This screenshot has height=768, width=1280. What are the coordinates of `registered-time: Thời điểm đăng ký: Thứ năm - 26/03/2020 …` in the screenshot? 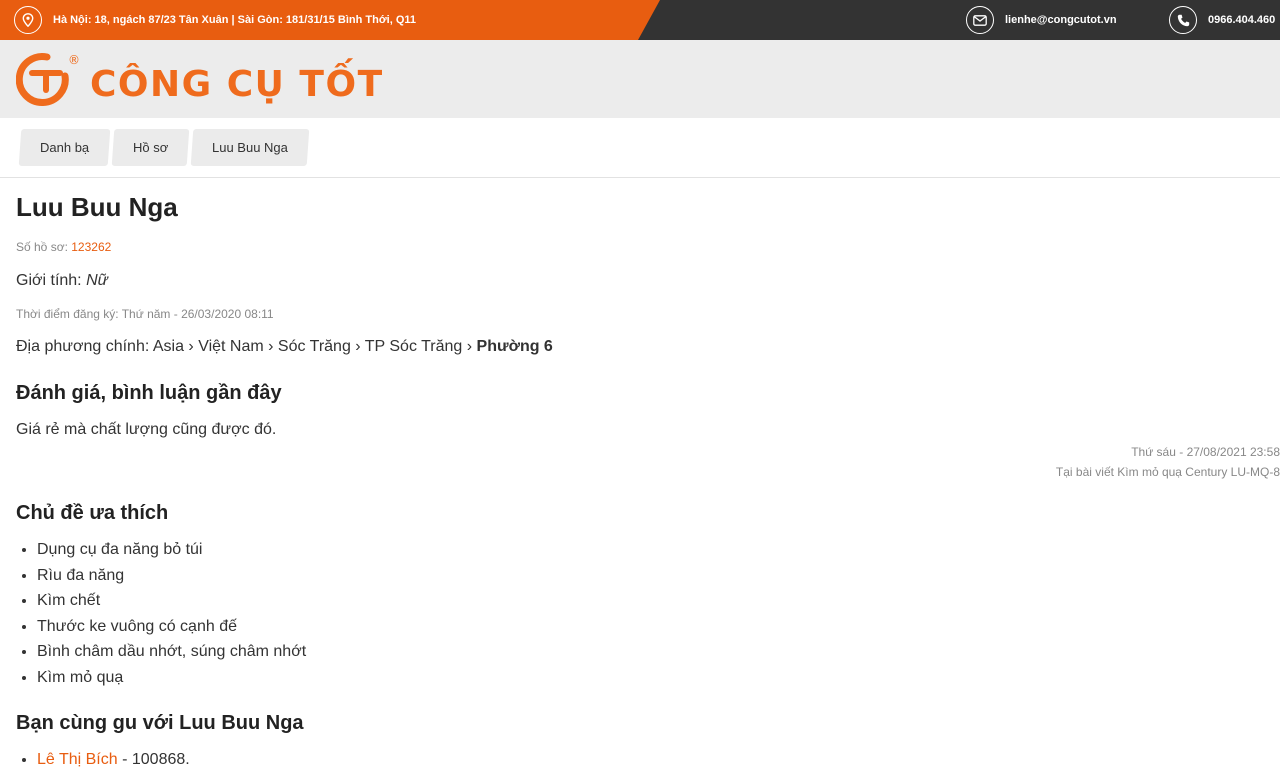 It's located at (145, 314).